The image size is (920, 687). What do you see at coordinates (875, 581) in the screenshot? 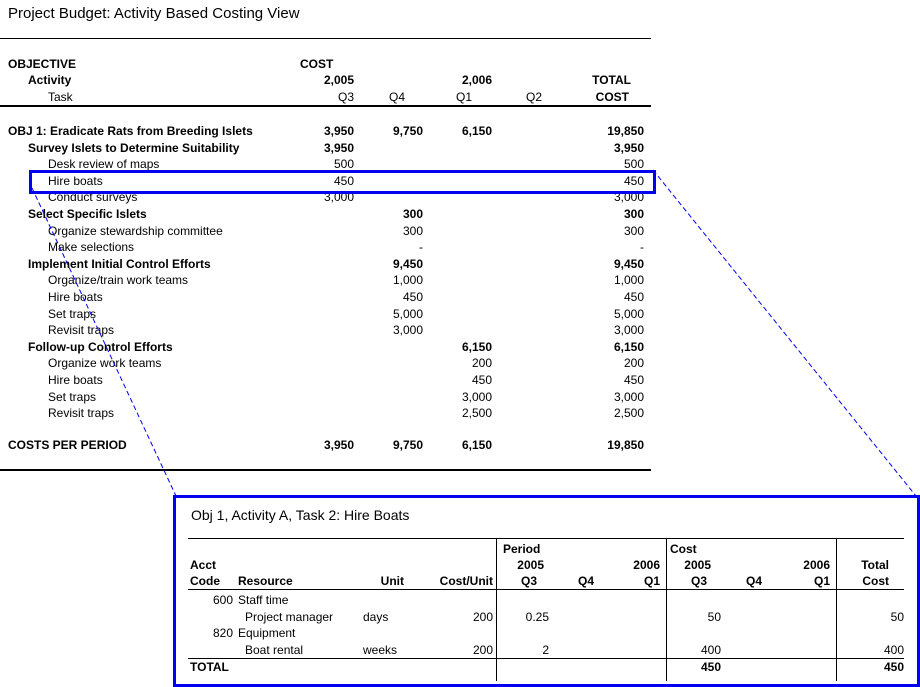
I see `detail-h-total-cost: Cost` at bounding box center [875, 581].